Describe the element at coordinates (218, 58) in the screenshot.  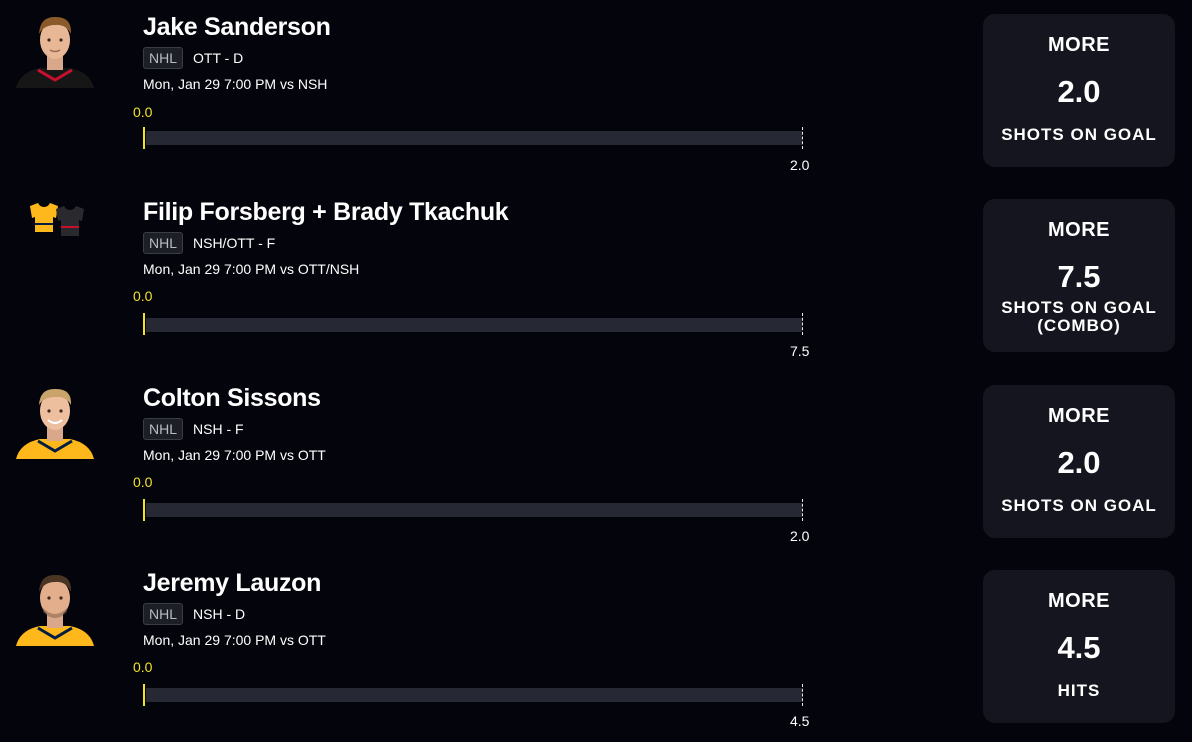
I see `team-position: OTT - D` at that location.